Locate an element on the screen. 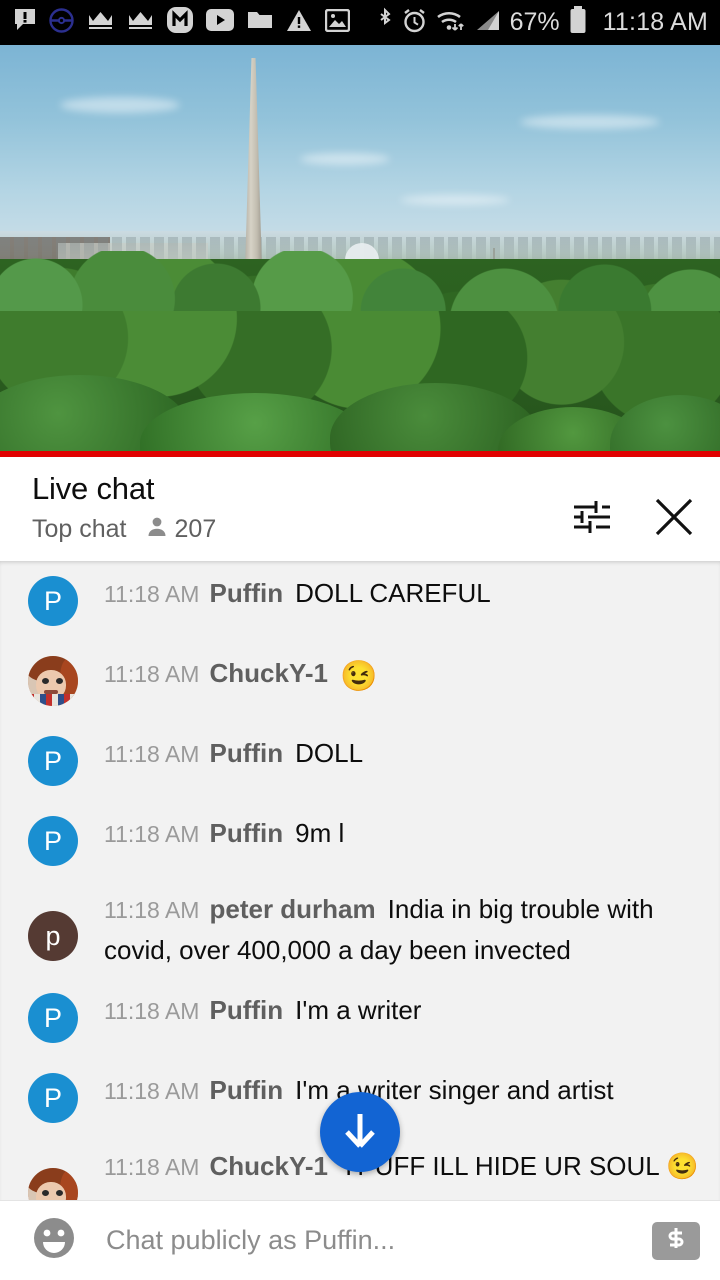 The image size is (720, 1280). close-x-icon is located at coordinates (674, 519).